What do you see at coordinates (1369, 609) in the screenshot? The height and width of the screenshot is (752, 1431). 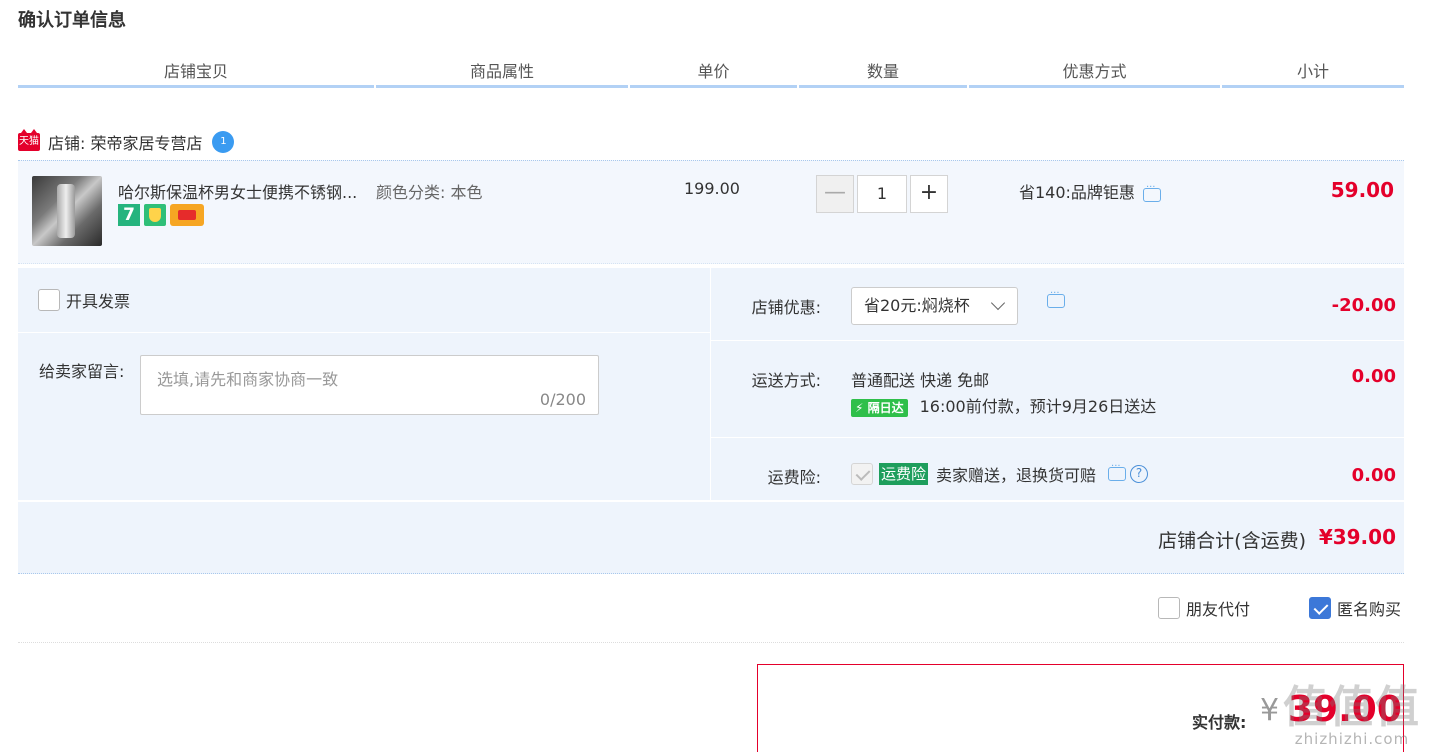 I see `anonymous-purchase-label: 匿名购买` at bounding box center [1369, 609].